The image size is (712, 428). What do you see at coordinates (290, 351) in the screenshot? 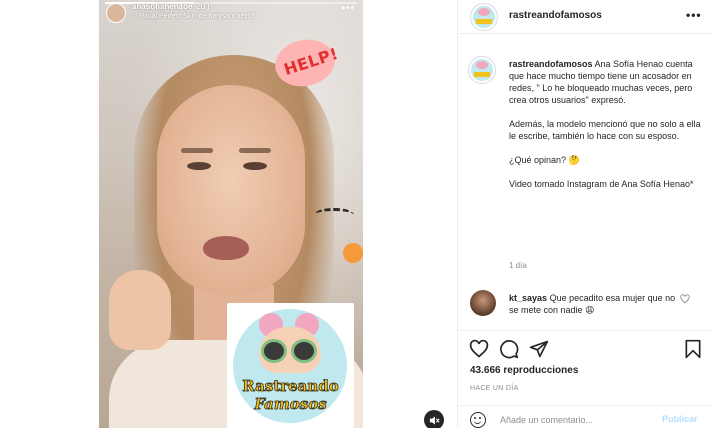
I see `binoculars-icon` at bounding box center [290, 351].